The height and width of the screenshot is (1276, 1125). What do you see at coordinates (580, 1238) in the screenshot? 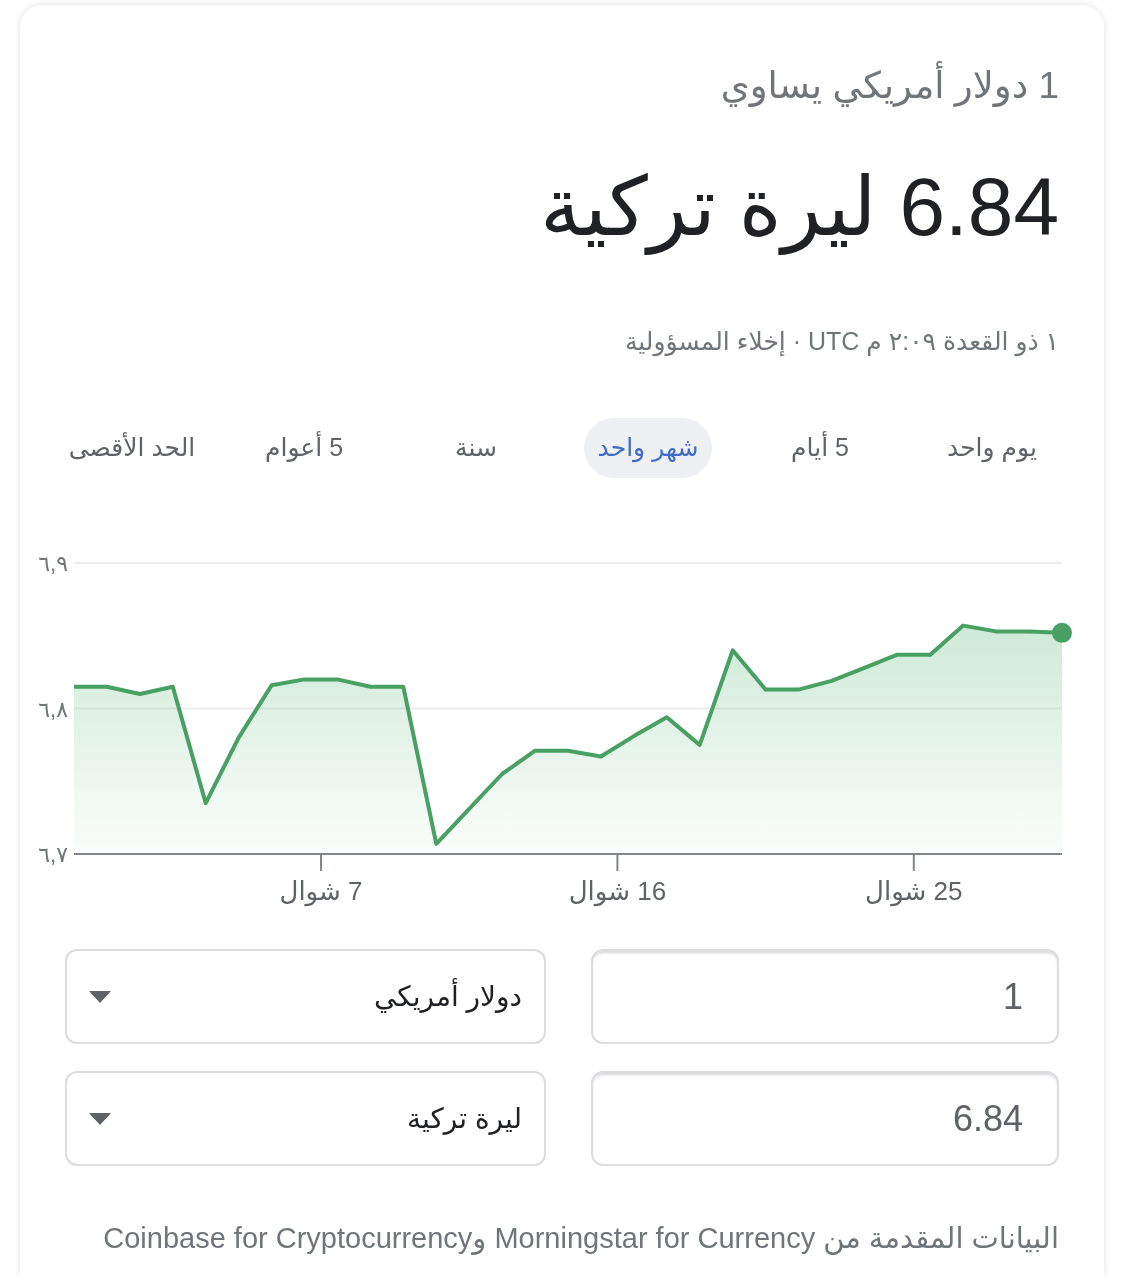
I see `data-source-text: البيانات المقدمة من Morningstar for Currency وCoinbase for Cryptocurrency` at bounding box center [580, 1238].